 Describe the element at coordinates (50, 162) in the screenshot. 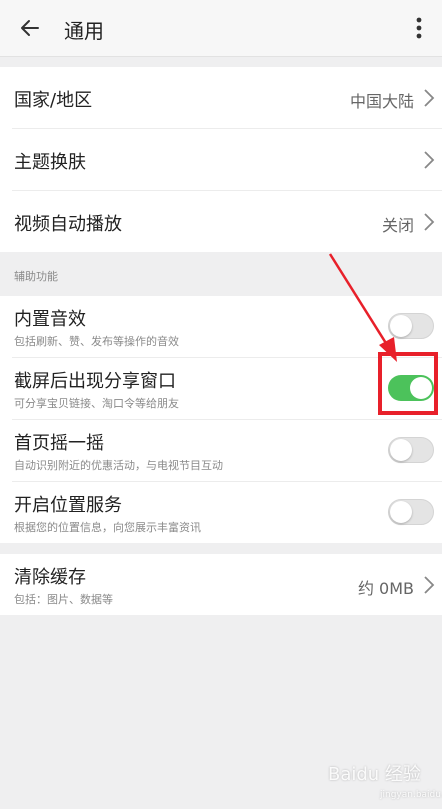

I see `theme-skin-label: 主题换肤` at that location.